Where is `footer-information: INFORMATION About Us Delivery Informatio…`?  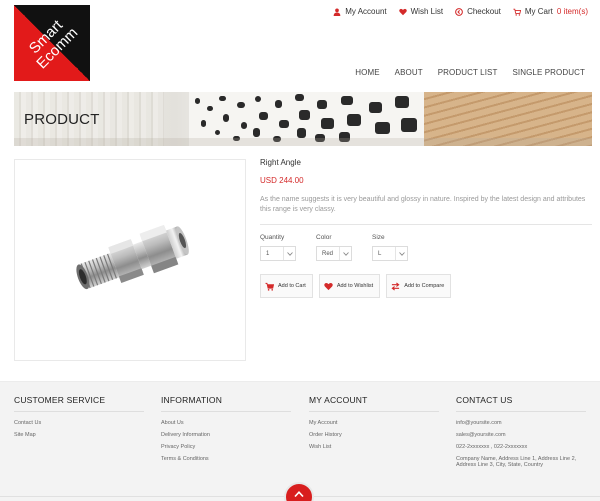 footer-information: INFORMATION About Us Delivery Informatio… is located at coordinates (231, 431).